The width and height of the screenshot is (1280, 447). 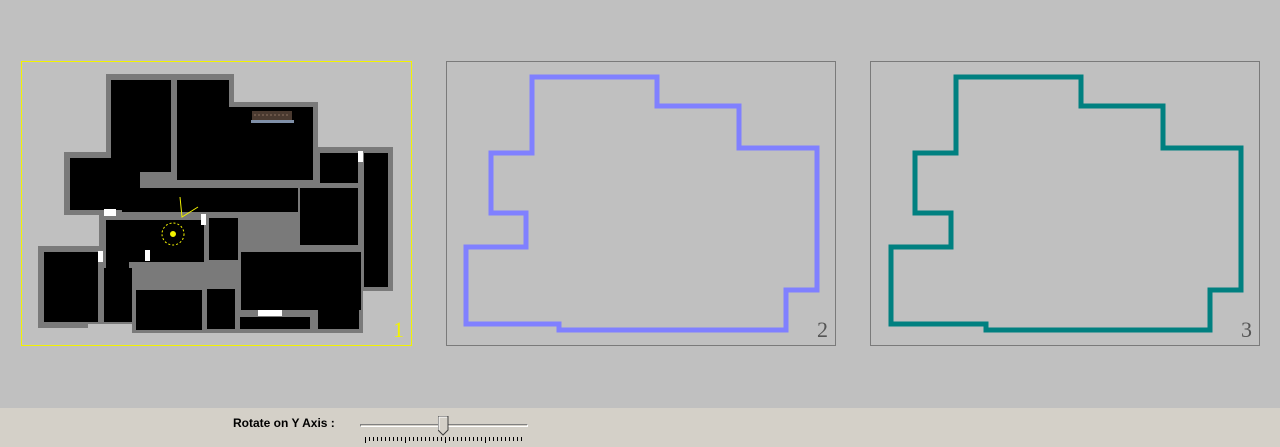 What do you see at coordinates (443, 440) in the screenshot?
I see `slider-ticks` at bounding box center [443, 440].